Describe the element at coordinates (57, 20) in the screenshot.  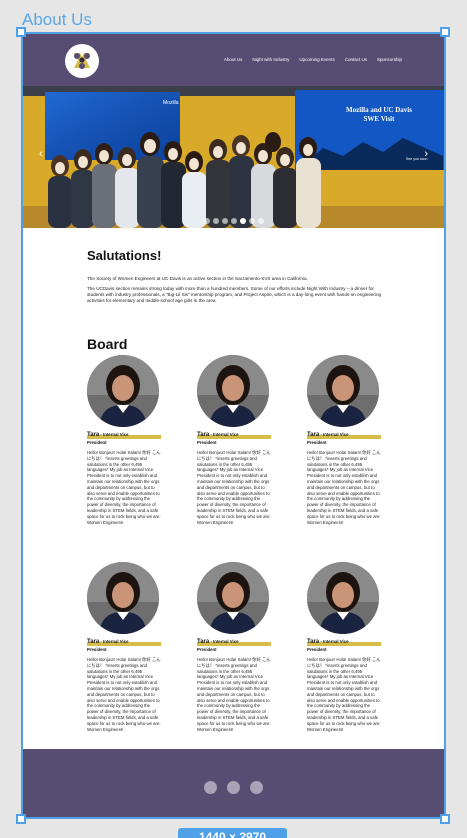
I see `frame-label: About Us` at that location.